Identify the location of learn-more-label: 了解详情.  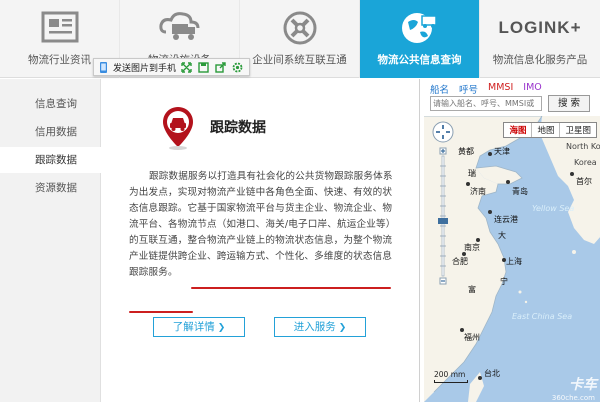
(193, 327).